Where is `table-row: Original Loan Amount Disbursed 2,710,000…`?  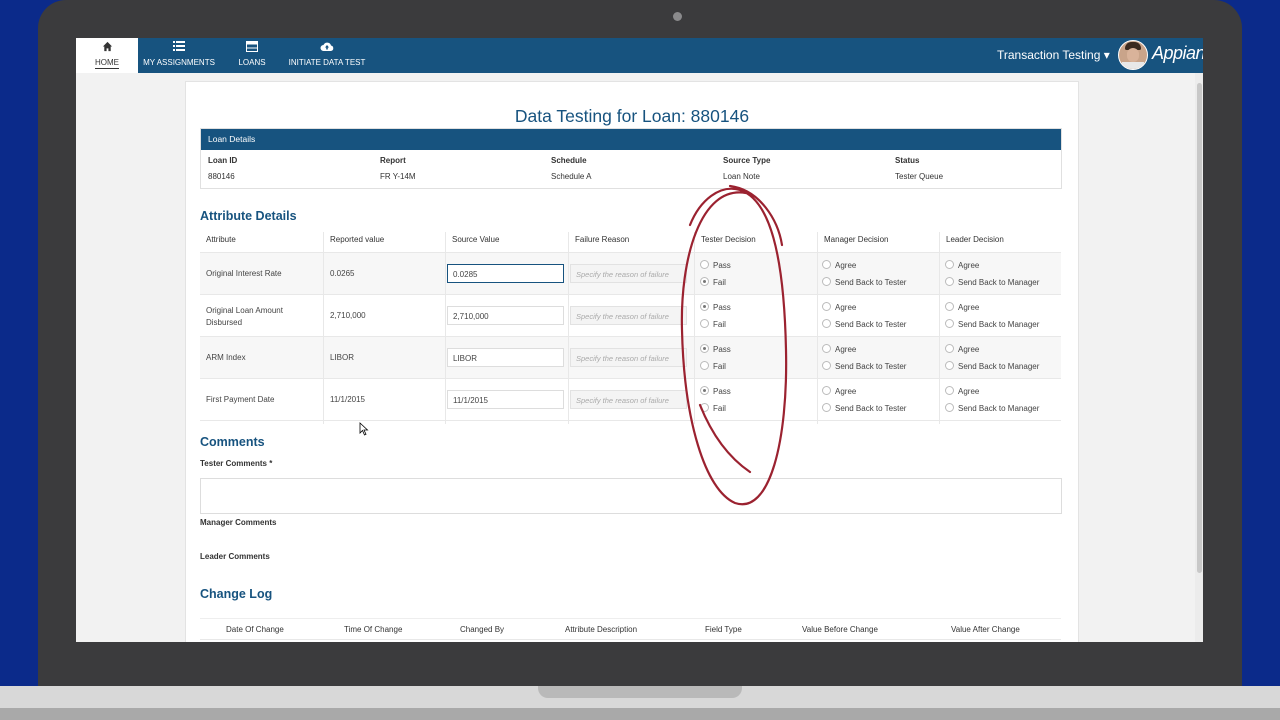 table-row: Original Loan Amount Disbursed 2,710,000… is located at coordinates (630, 316).